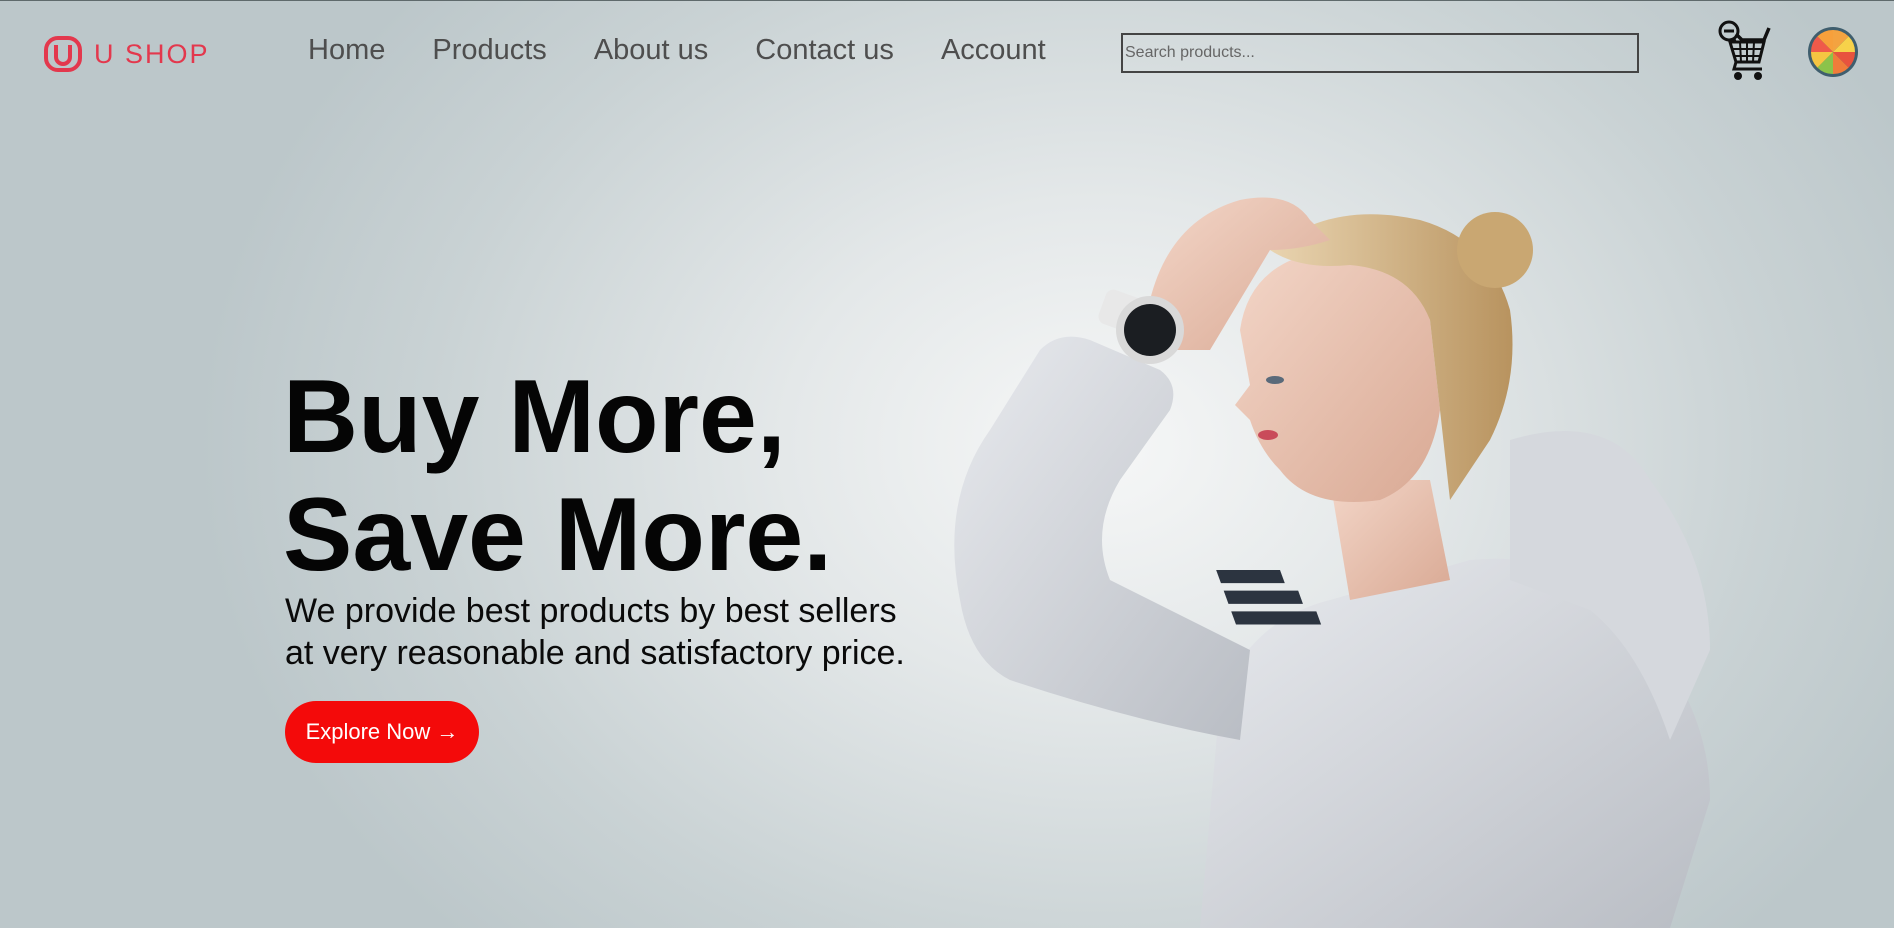 The image size is (1894, 928). Describe the element at coordinates (1833, 52) in the screenshot. I see `color-wheel-avatar` at that location.